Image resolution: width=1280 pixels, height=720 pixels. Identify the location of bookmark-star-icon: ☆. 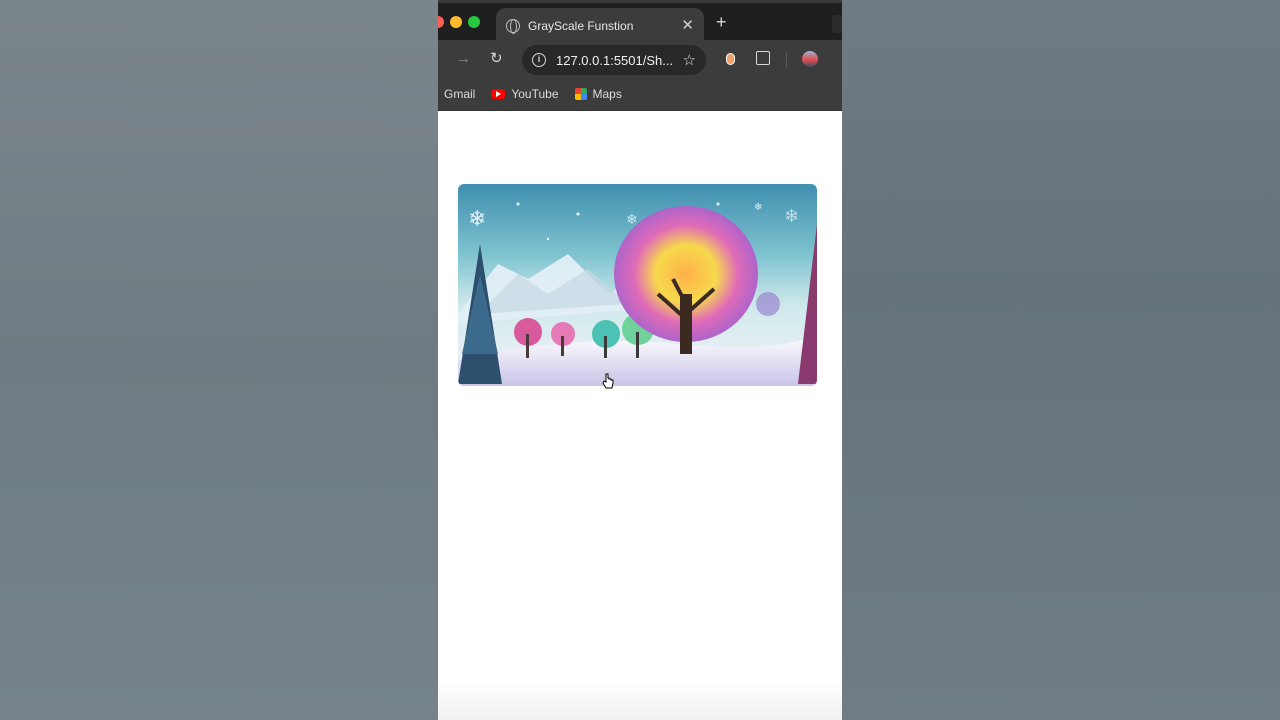
(689, 60).